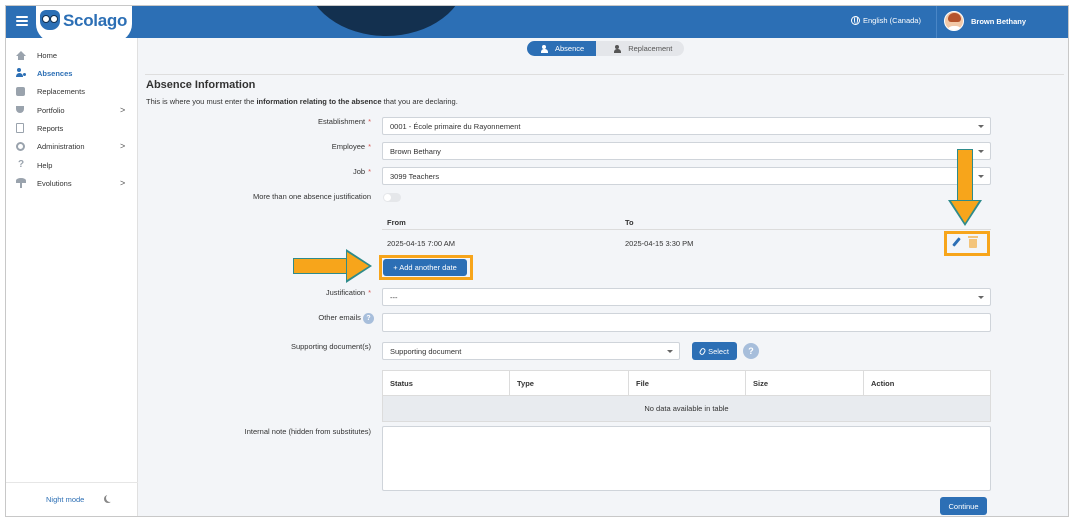 The image size is (1074, 522). Describe the element at coordinates (954, 21) in the screenshot. I see `avatar` at that location.